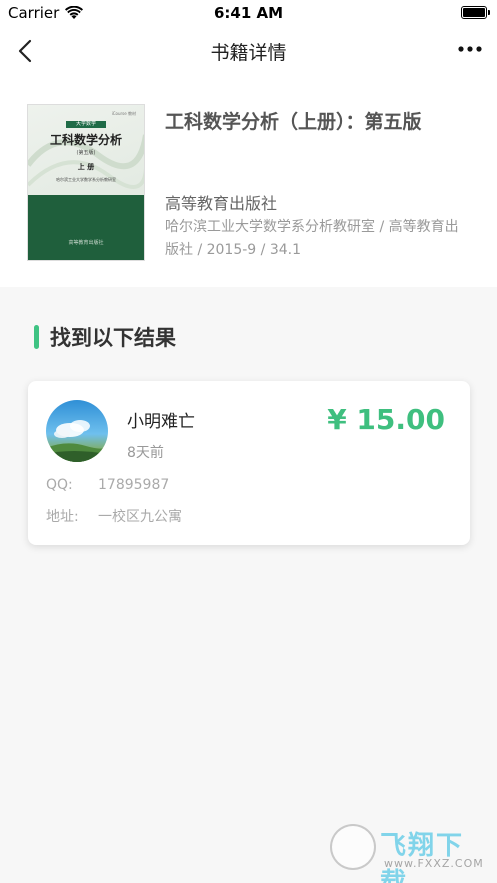 Image resolution: width=497 pixels, height=883 pixels. Describe the element at coordinates (434, 863) in the screenshot. I see `watermark-url: www.FXXZ.COM` at that location.